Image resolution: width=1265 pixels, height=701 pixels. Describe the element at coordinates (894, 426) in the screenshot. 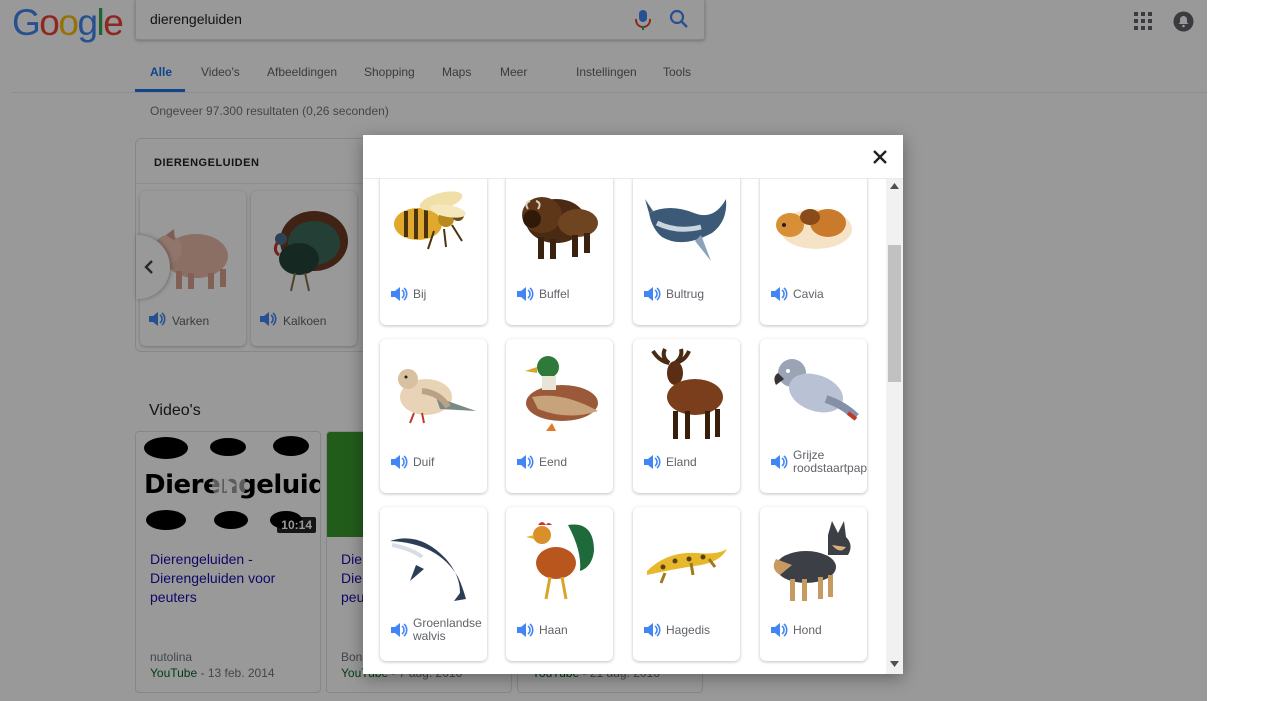

I see `dialog-scrollbar` at that location.